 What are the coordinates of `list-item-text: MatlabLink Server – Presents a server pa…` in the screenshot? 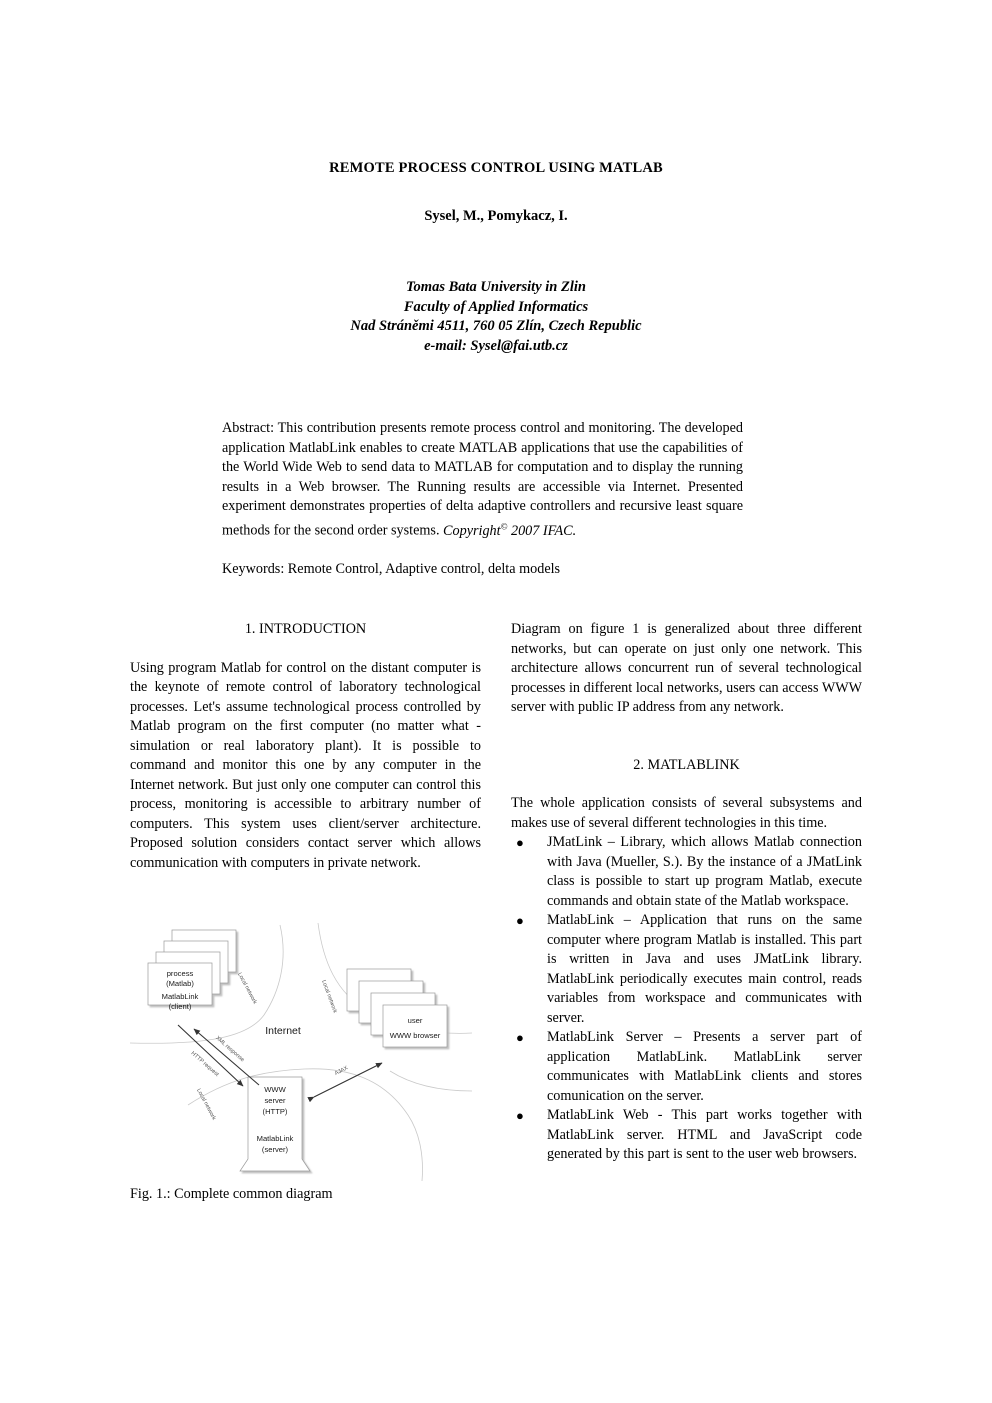 It's located at (704, 1066).